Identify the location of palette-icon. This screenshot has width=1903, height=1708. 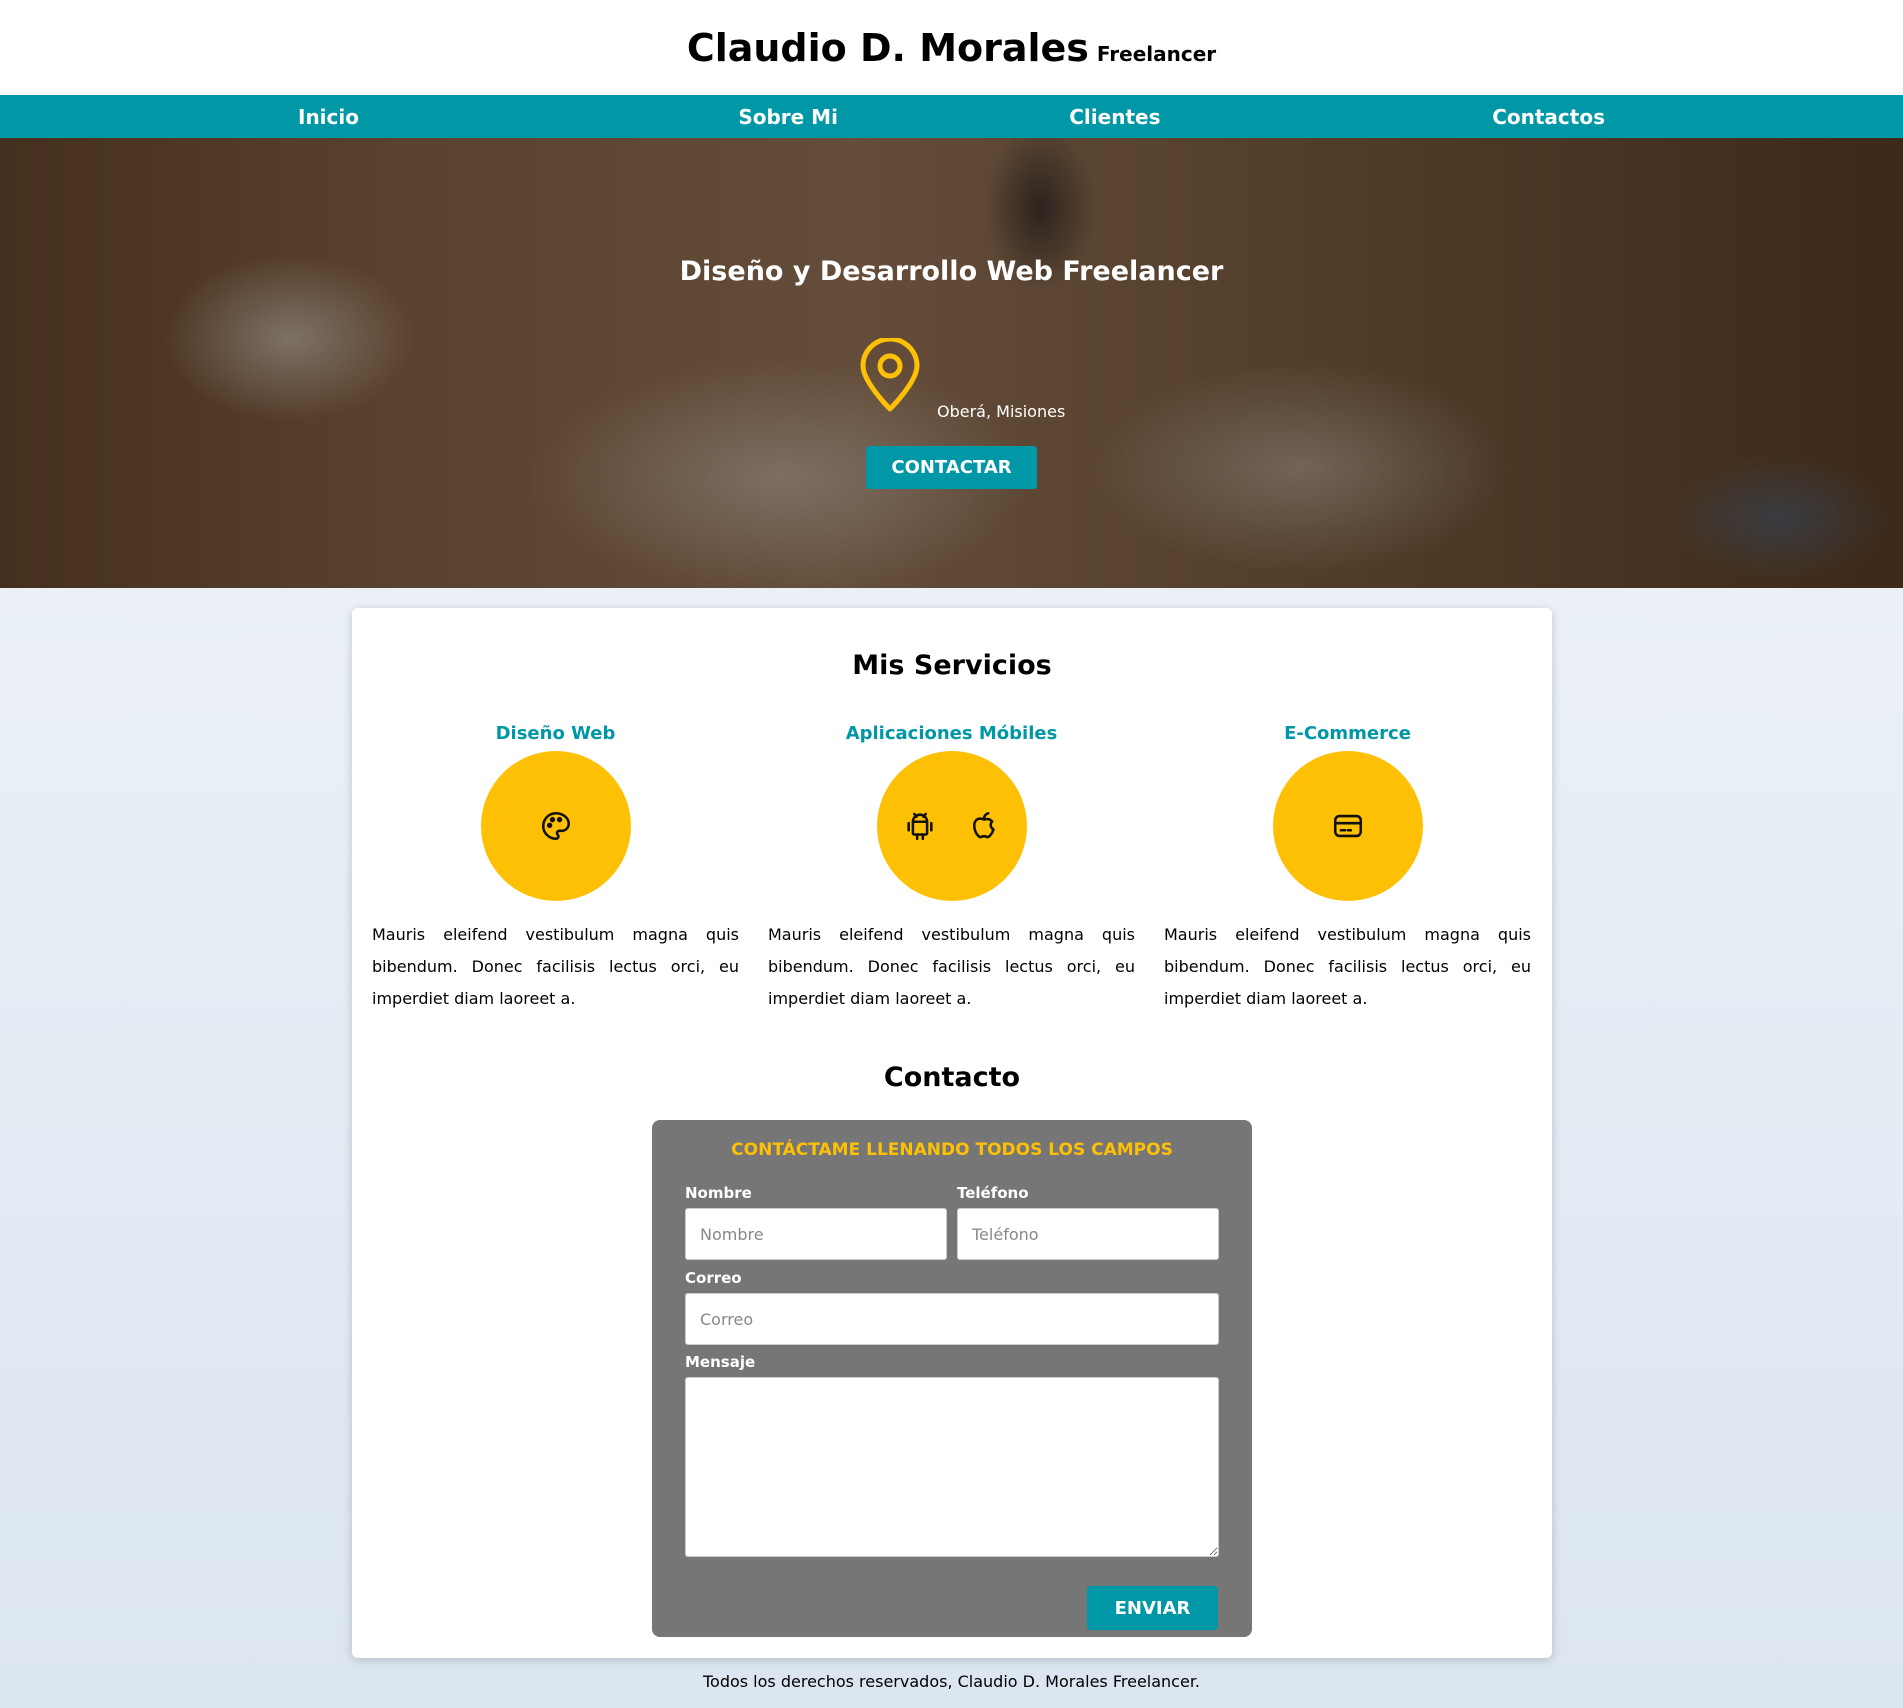
(555, 826).